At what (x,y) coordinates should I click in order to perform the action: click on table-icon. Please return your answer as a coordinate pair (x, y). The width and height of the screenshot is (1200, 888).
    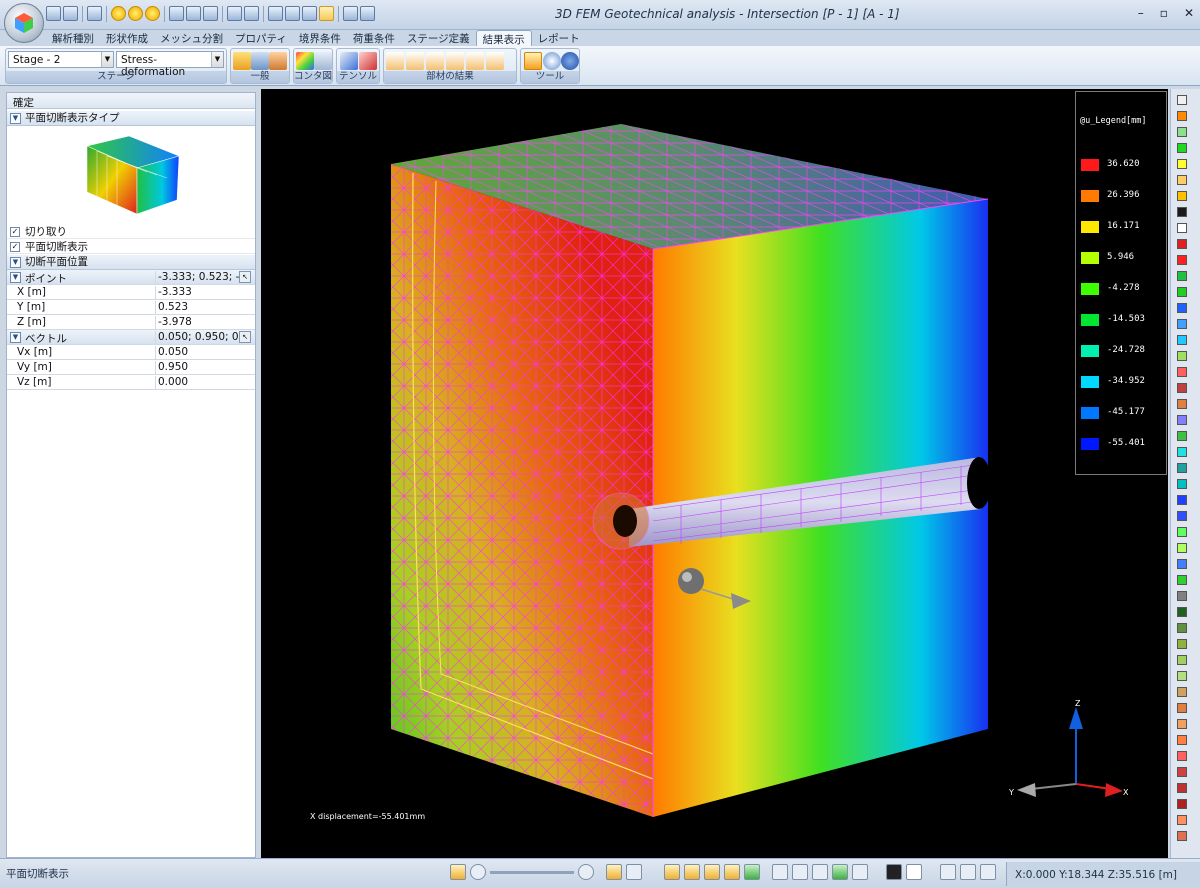
    Looking at the image, I should click on (260, 61).